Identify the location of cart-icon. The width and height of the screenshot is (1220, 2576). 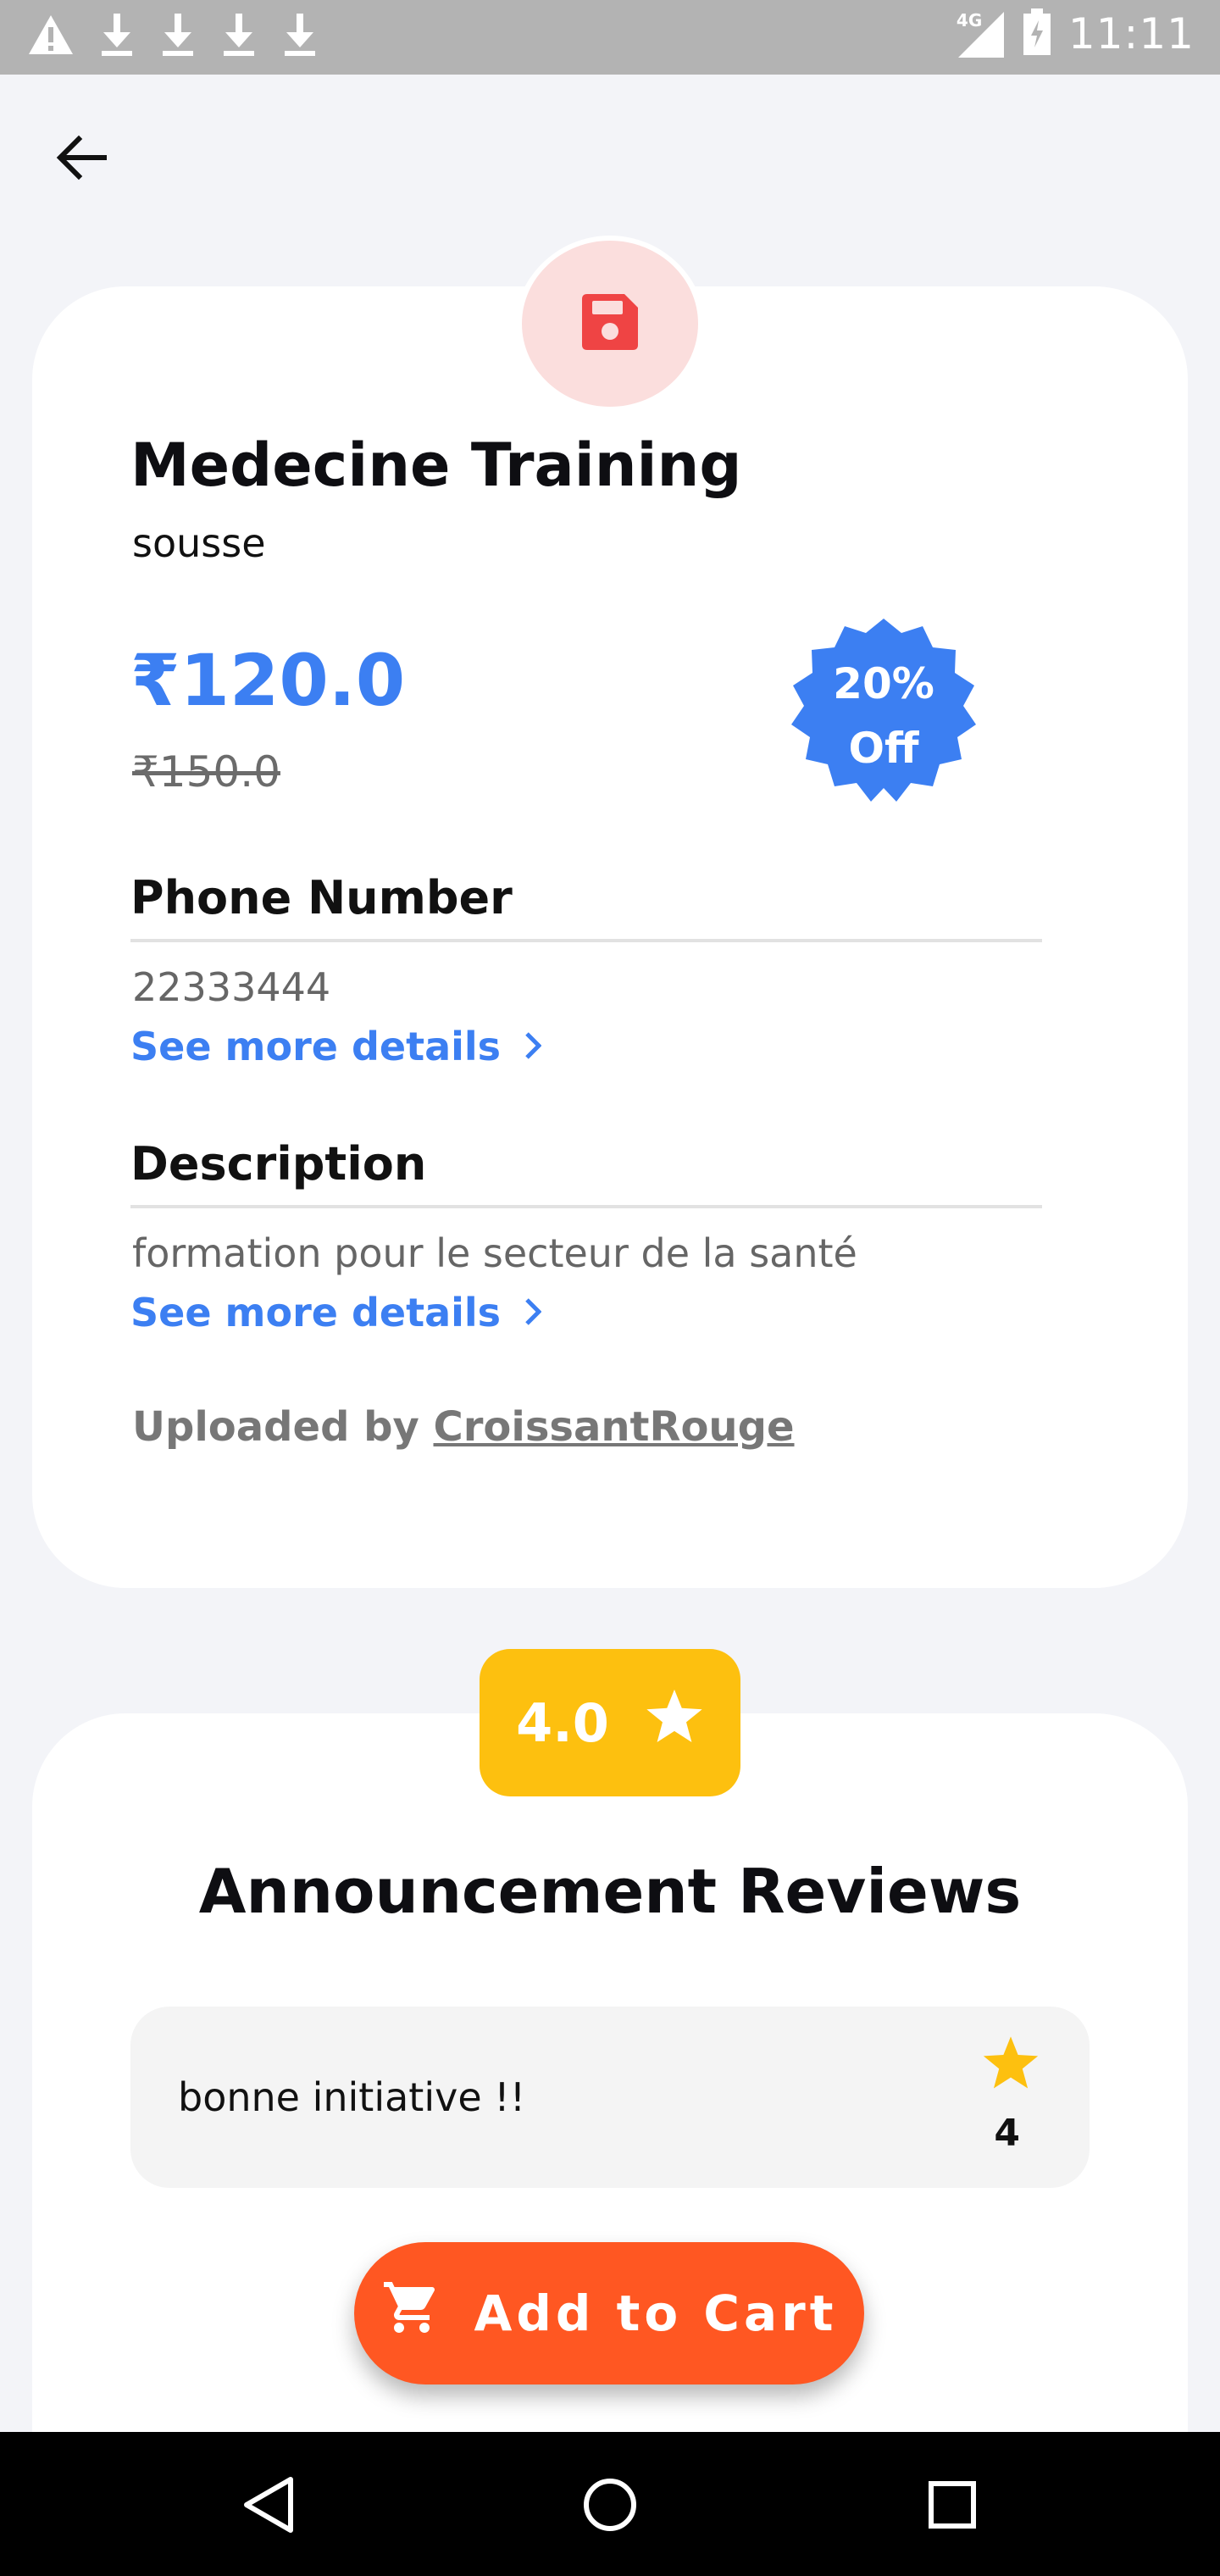
(411, 2313).